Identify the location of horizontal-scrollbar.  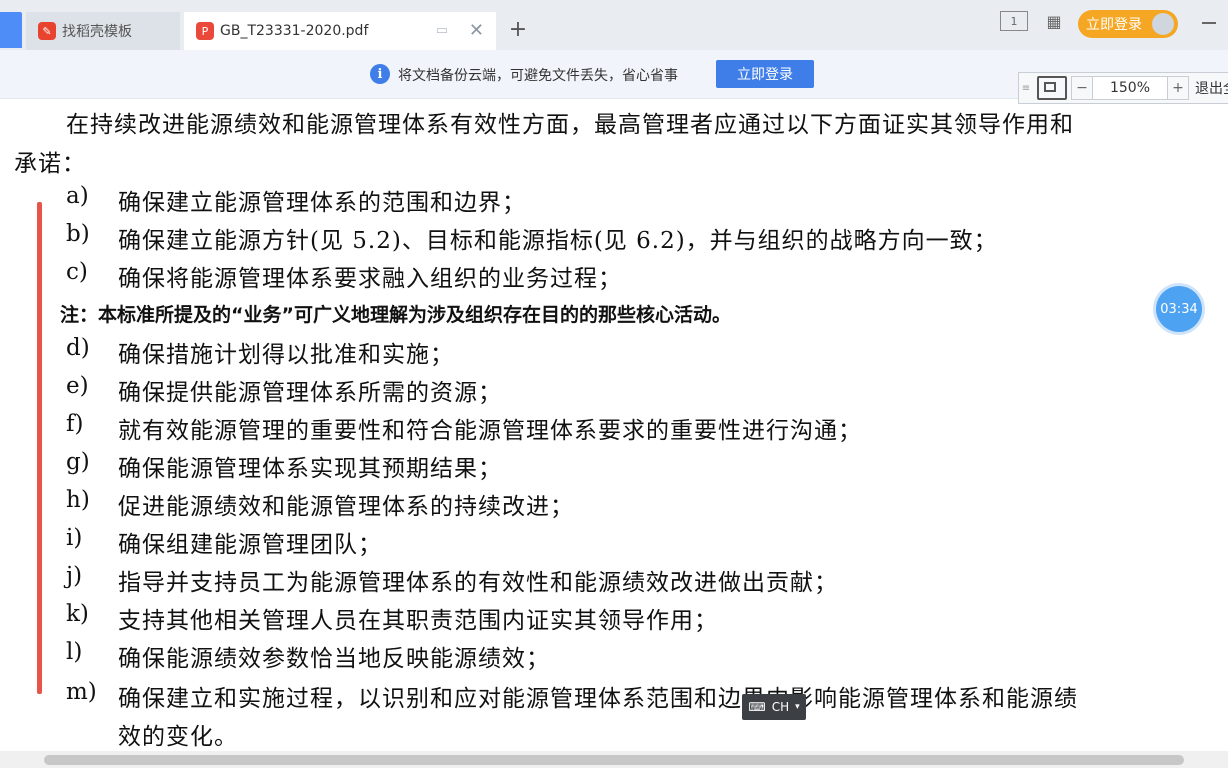
(614, 759).